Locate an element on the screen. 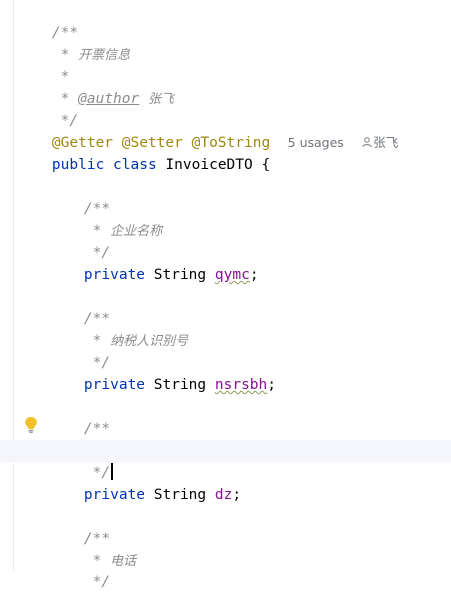 The width and height of the screenshot is (451, 615). code-line: * 地址 is located at coordinates (250, 438).